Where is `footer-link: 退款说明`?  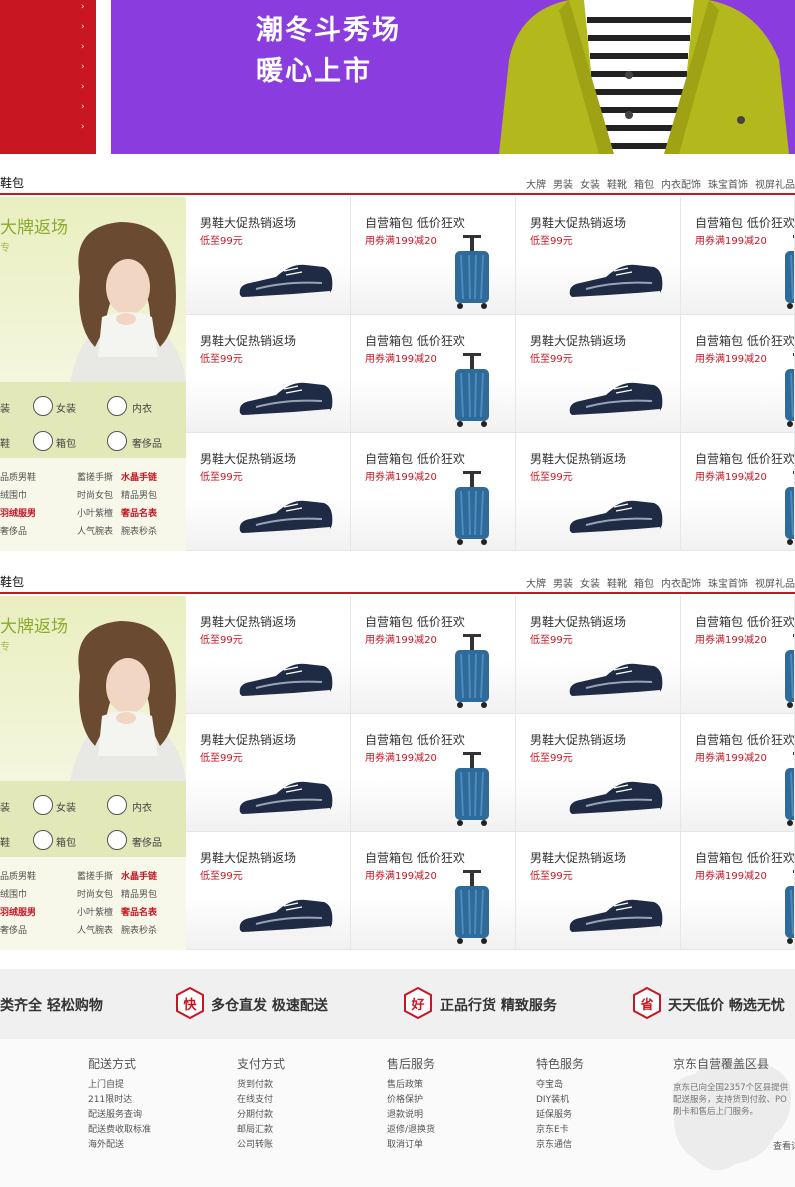 footer-link: 退款说明 is located at coordinates (411, 1115).